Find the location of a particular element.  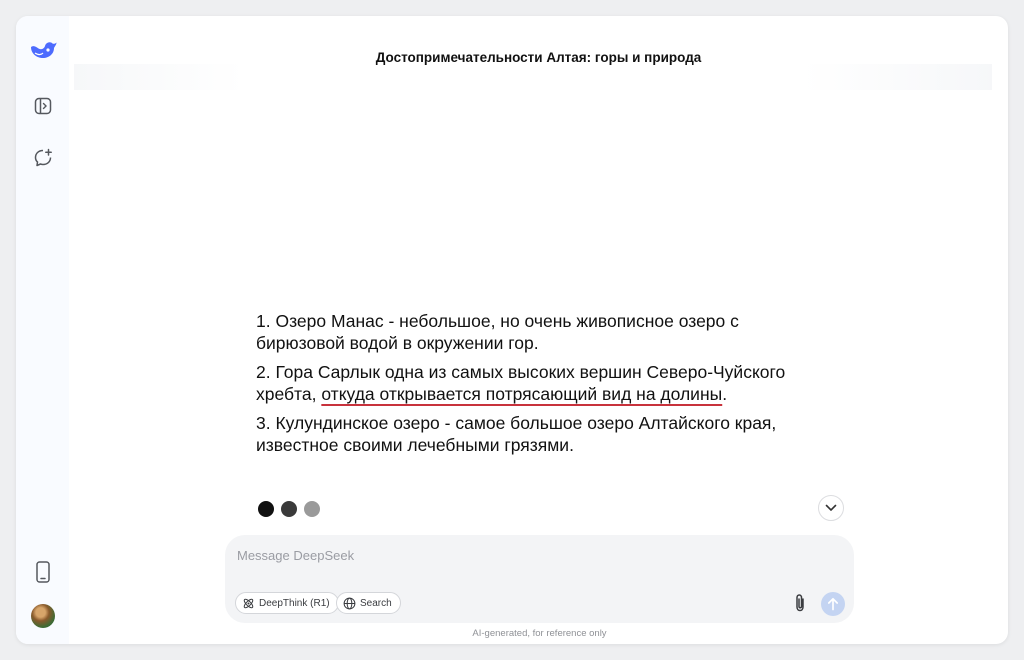

deepthink-toggle-button: DeepThink (R1) is located at coordinates (287, 603).